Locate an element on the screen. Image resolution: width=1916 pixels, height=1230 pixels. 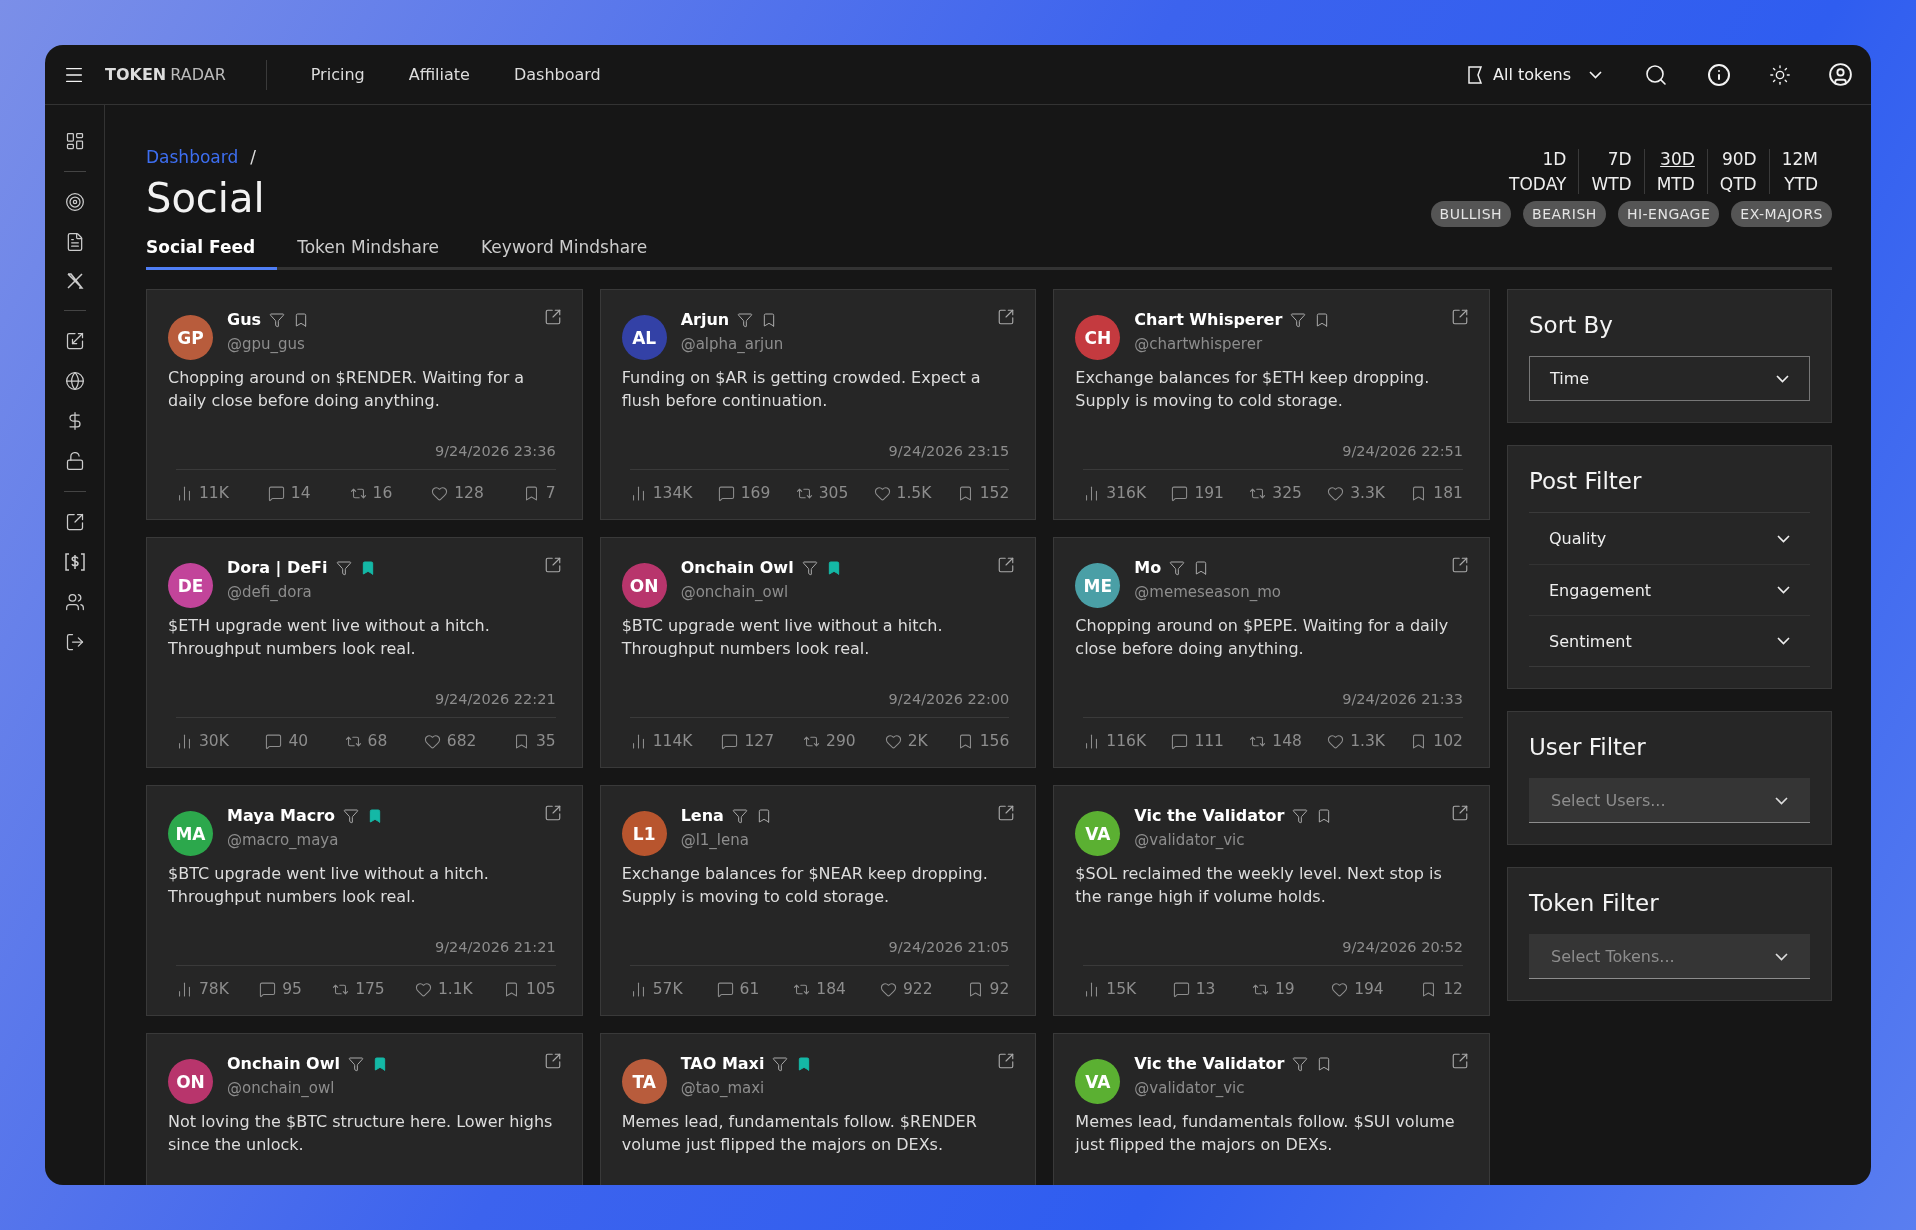
breadcrumb-link: Dashboard is located at coordinates (192, 157).